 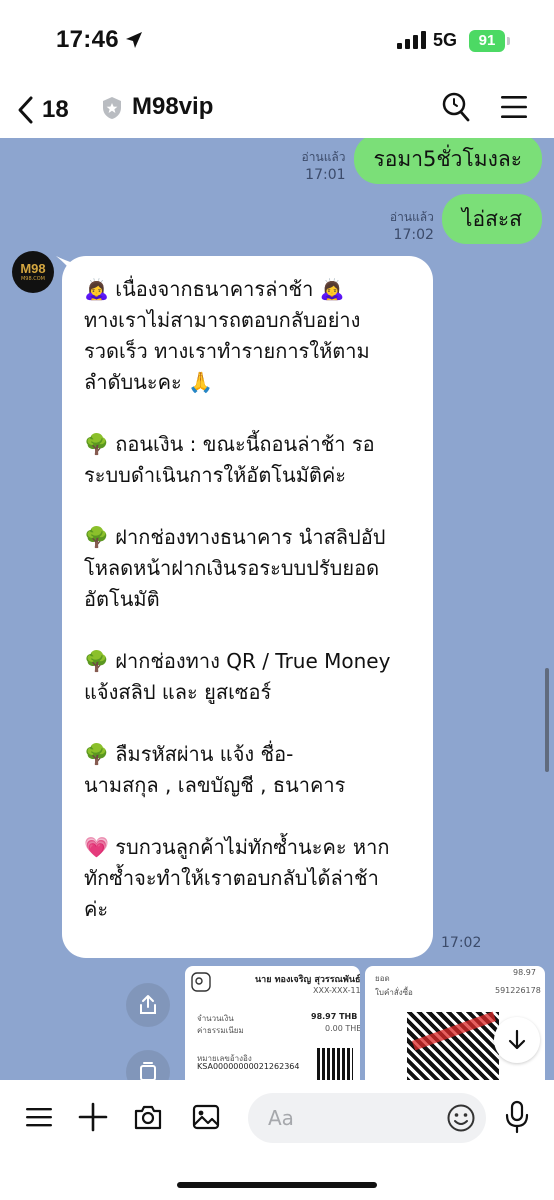 What do you see at coordinates (55, 109) in the screenshot?
I see `unread-count: 18` at bounding box center [55, 109].